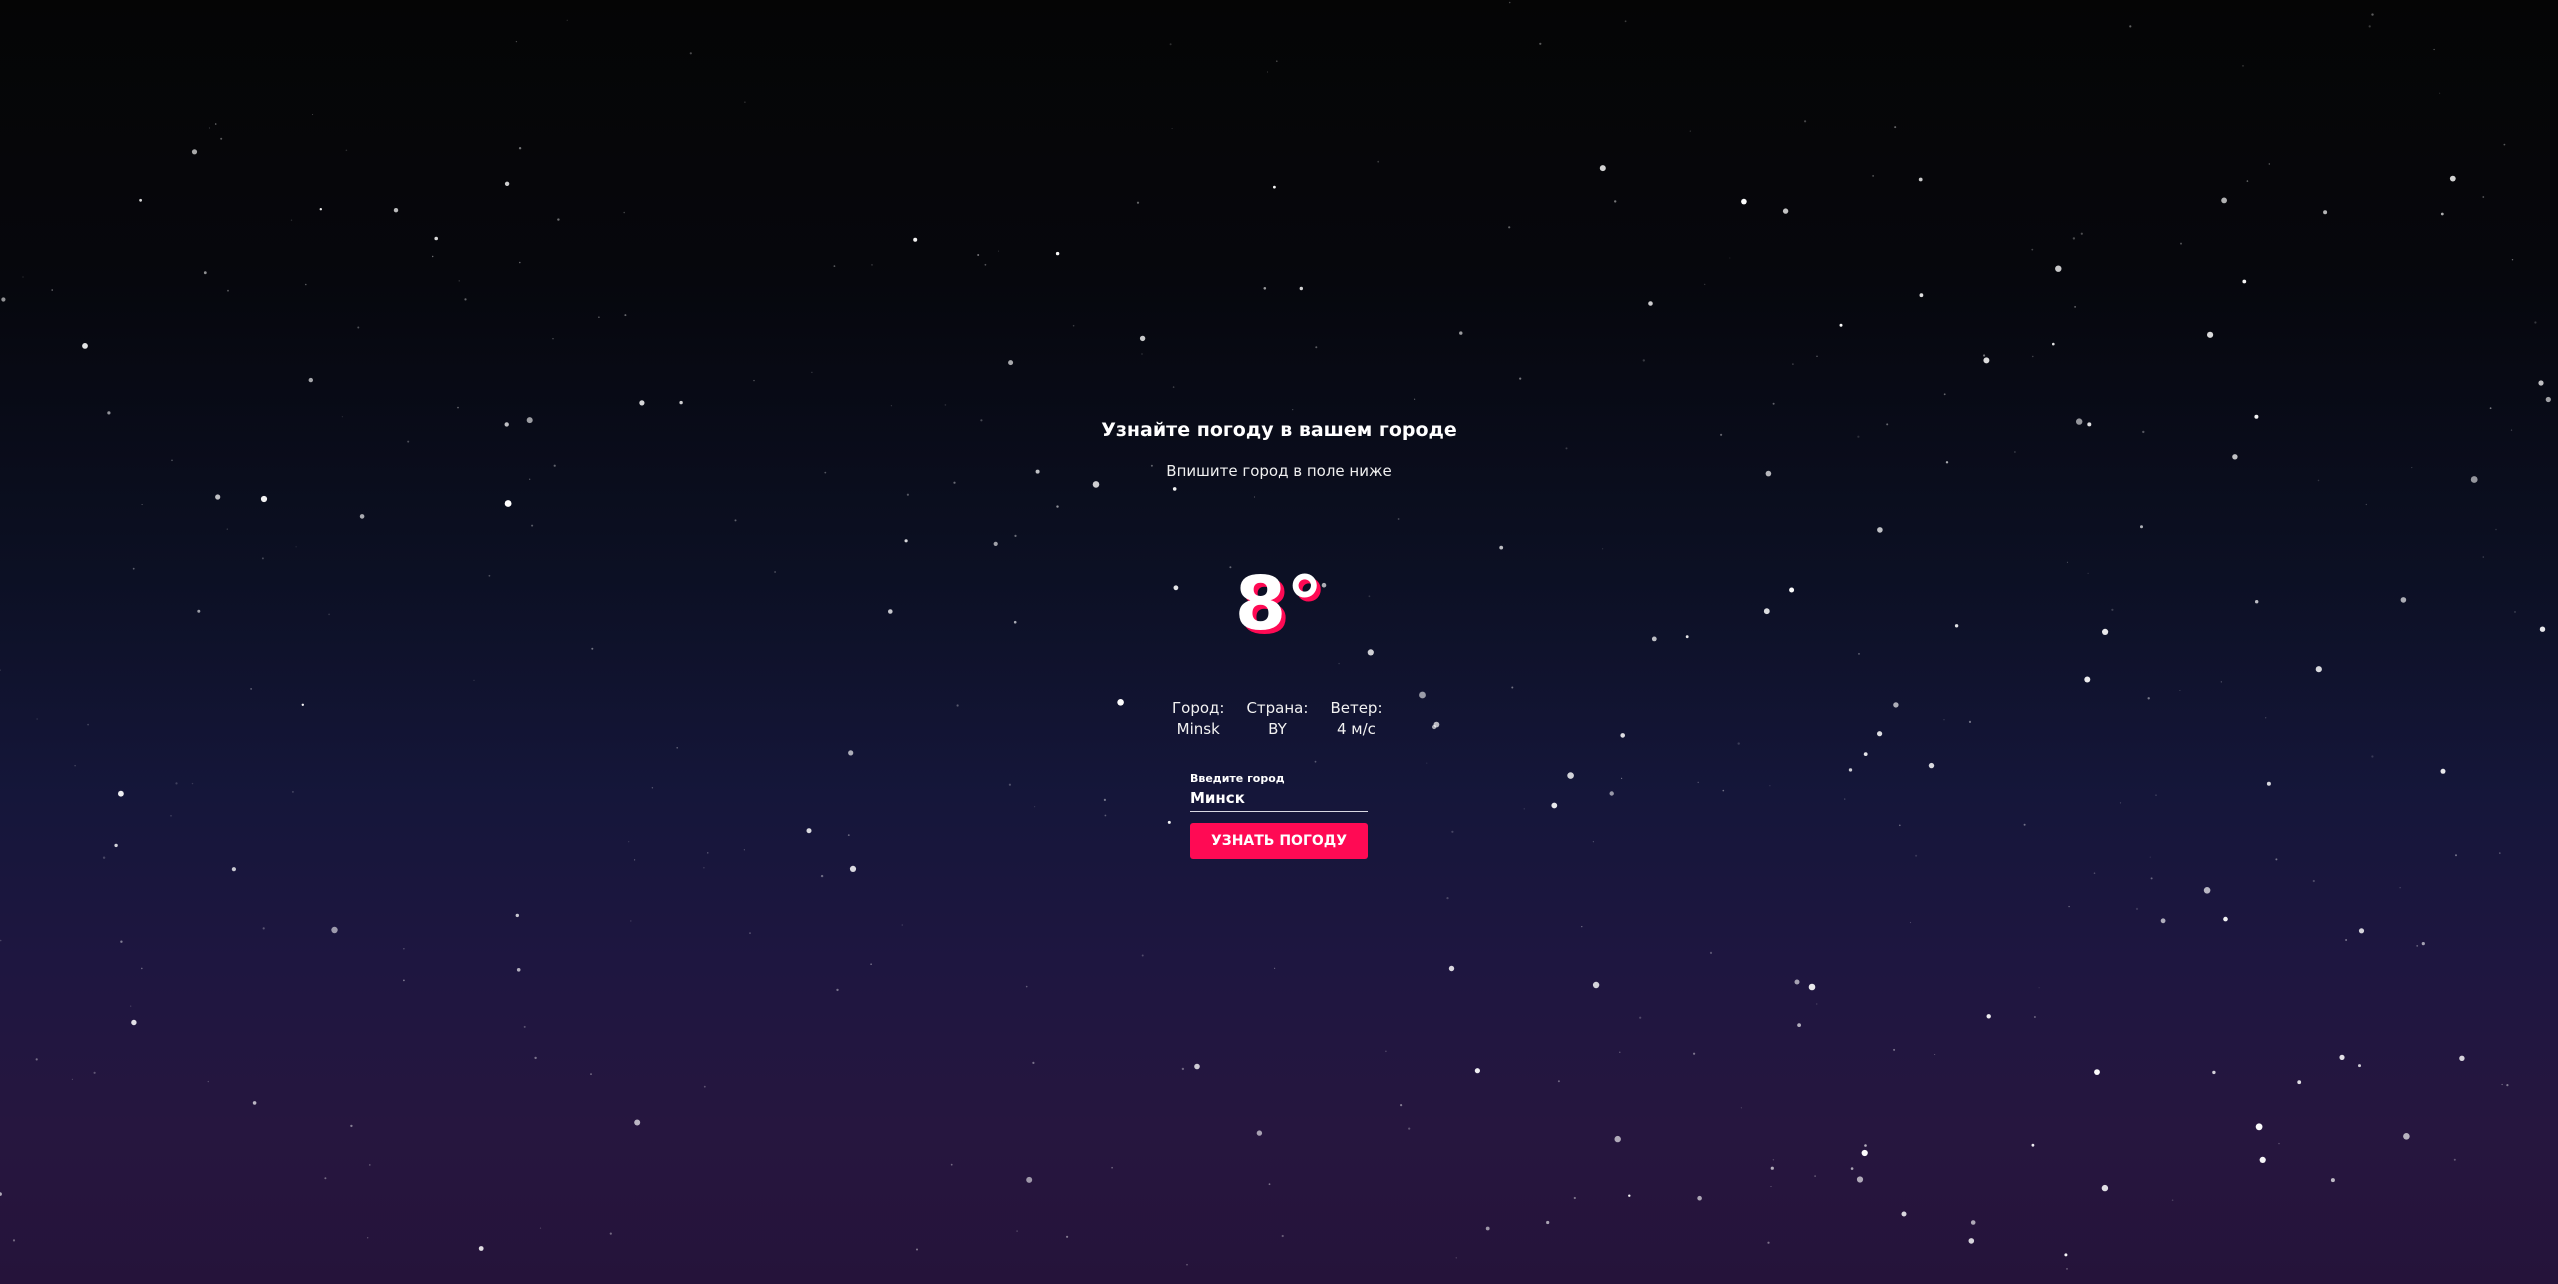 This screenshot has height=1284, width=2558. I want to click on page-subtitle: Впишите город в поле ниже, so click(1279, 471).